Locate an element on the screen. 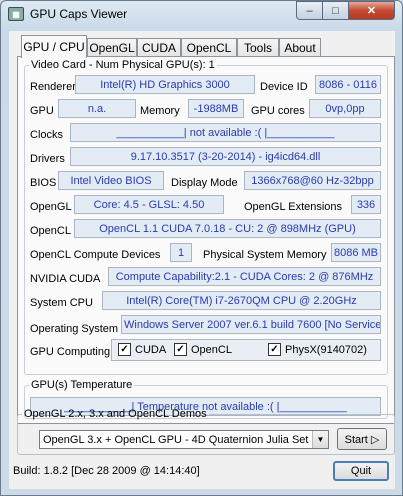  cuda-checkbox: ✓ CUDA is located at coordinates (142, 349).